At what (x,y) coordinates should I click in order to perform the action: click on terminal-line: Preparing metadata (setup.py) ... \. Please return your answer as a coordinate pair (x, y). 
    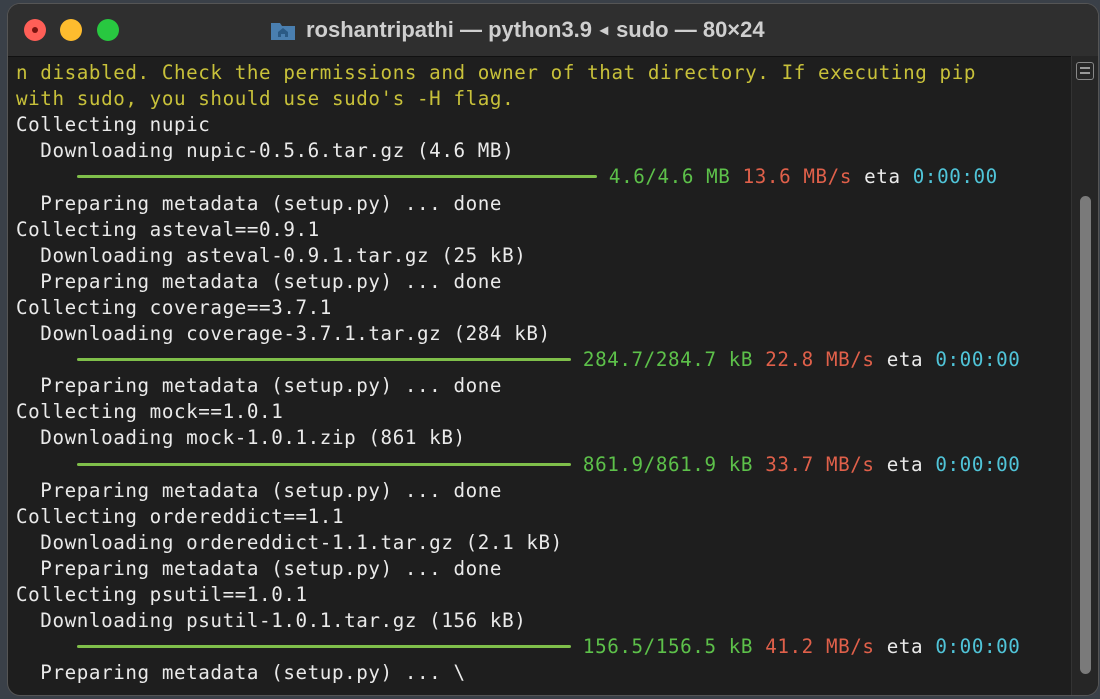
    Looking at the image, I should click on (241, 673).